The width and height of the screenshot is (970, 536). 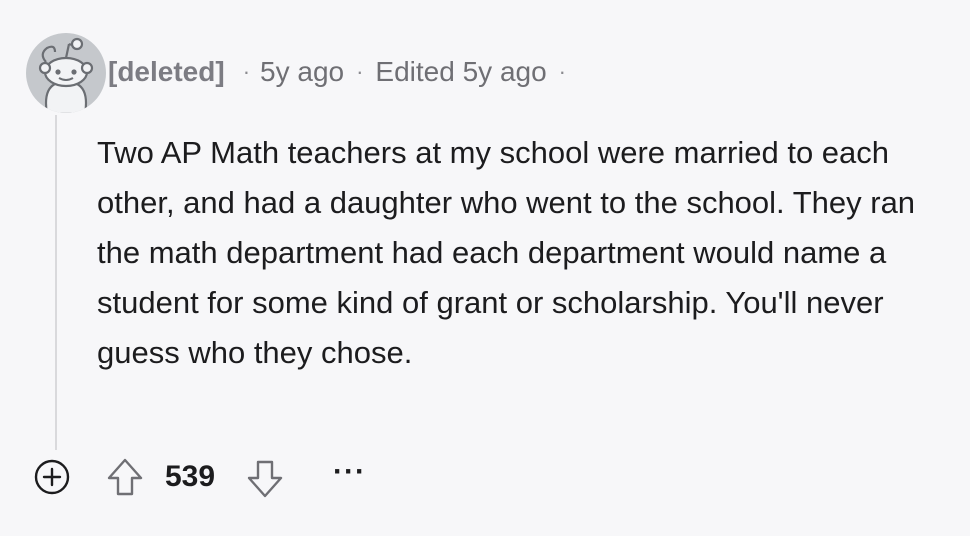 I want to click on author-name: [deleted], so click(x=166, y=72).